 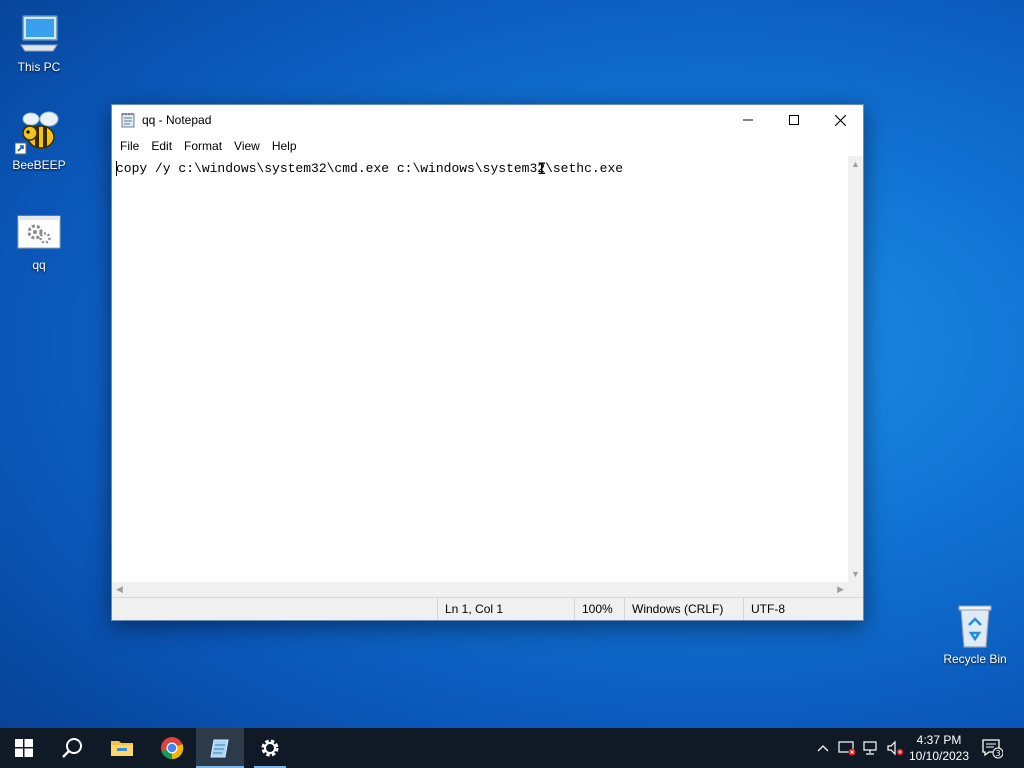 What do you see at coordinates (939, 740) in the screenshot?
I see `clock-time: 4:37 PM` at bounding box center [939, 740].